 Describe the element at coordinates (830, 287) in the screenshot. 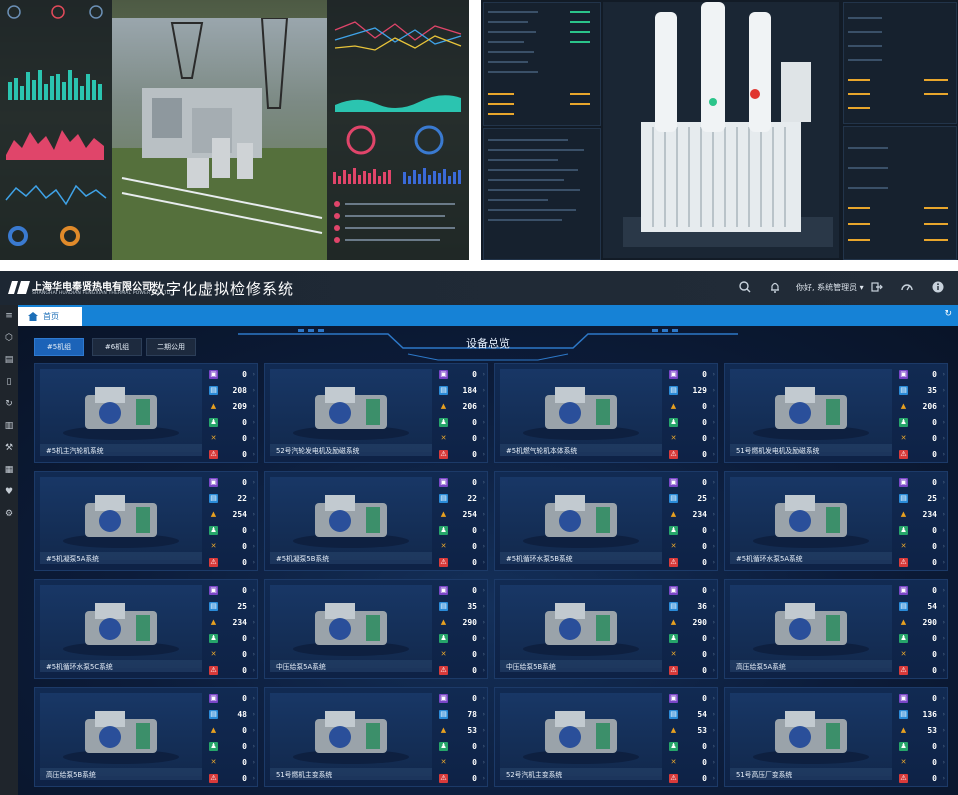

I see `user-greeting-dropdown: 你好, 系统管理员 ▾` at that location.